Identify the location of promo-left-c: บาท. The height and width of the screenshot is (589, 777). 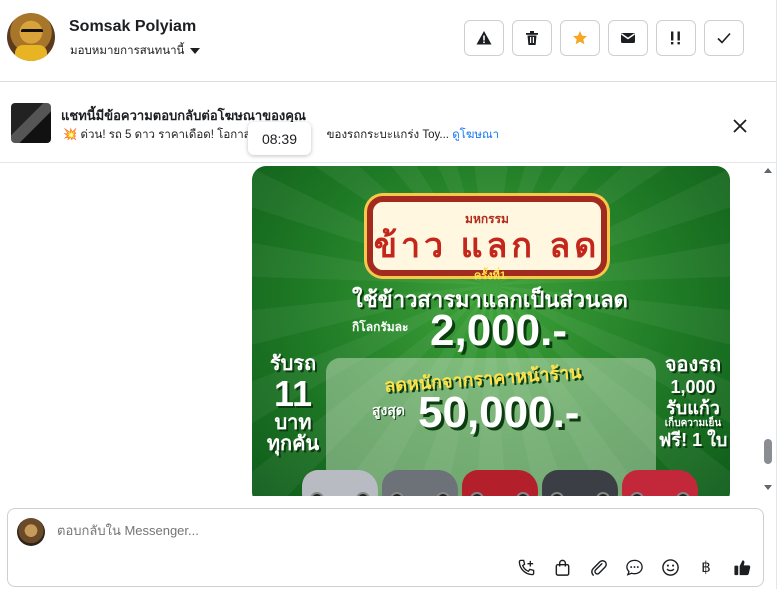
(293, 422).